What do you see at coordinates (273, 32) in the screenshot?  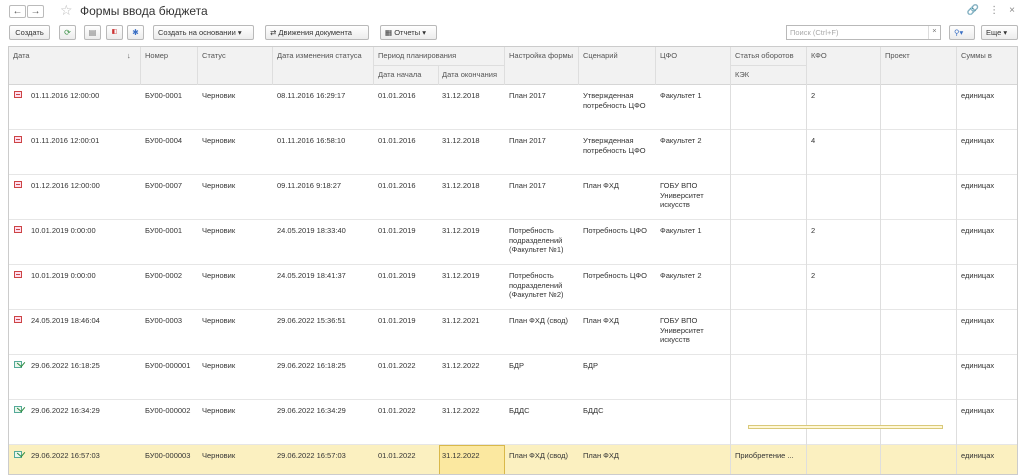 I see `movements-icon: ⇄` at bounding box center [273, 32].